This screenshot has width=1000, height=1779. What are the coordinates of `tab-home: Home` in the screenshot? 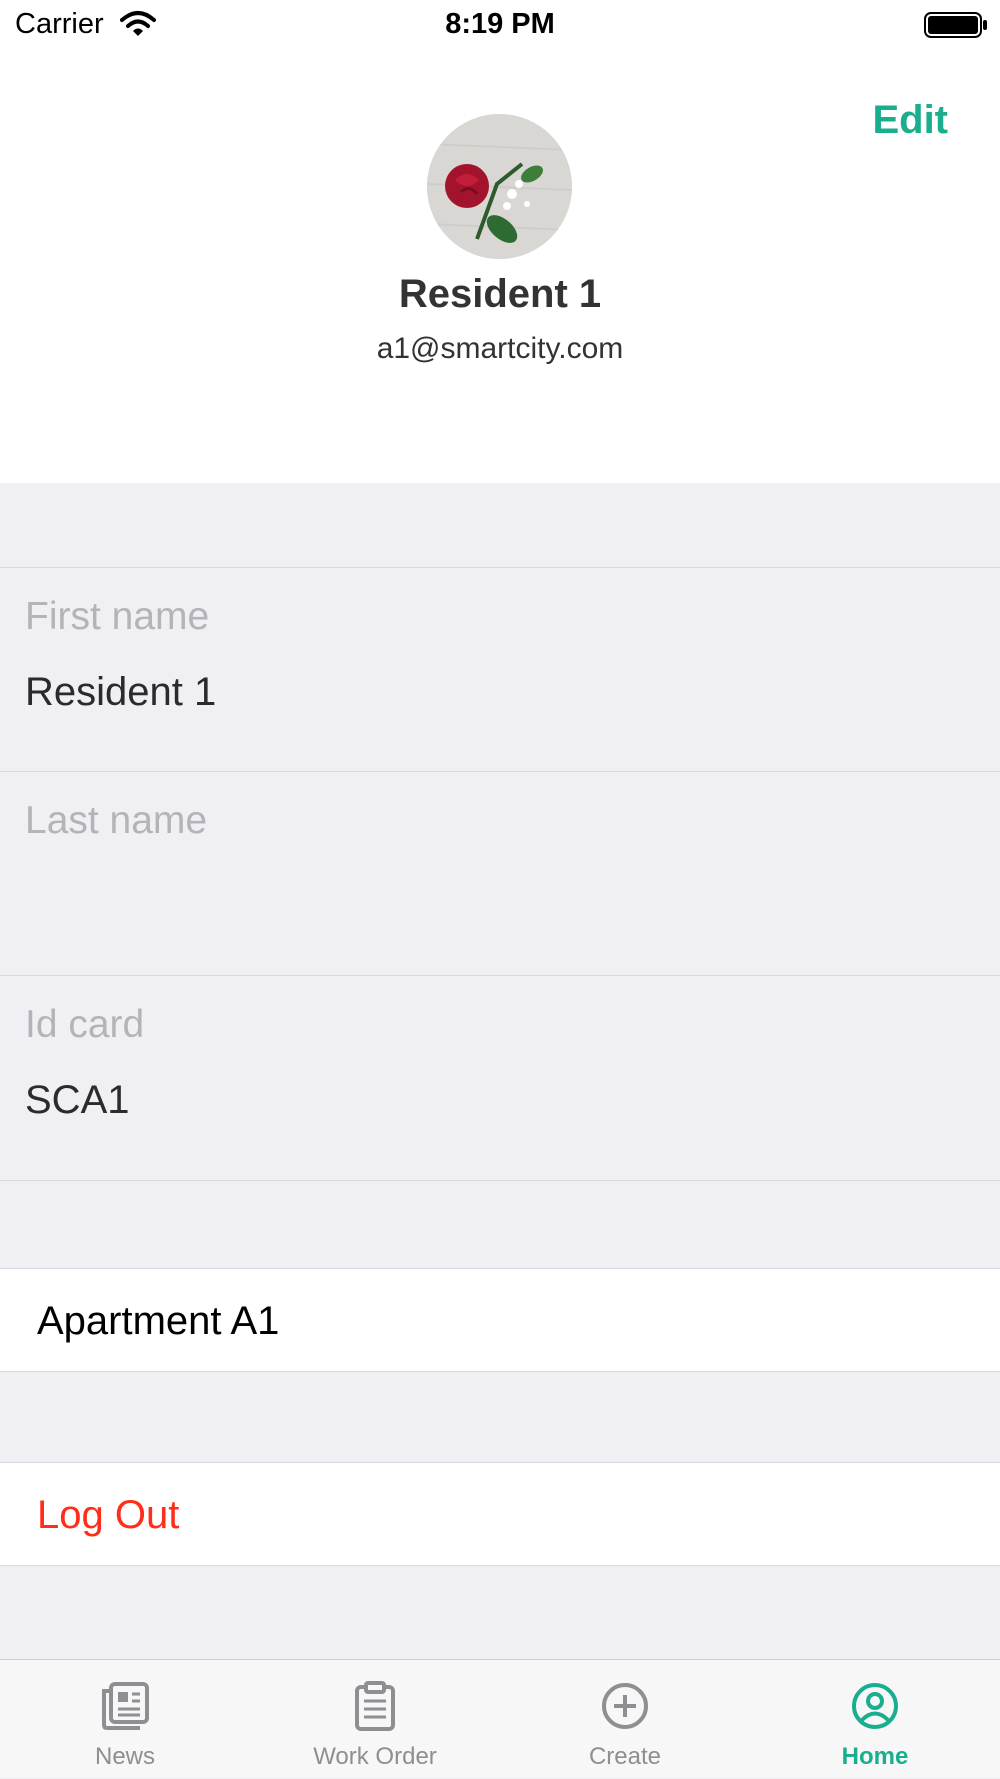 It's located at (875, 1719).